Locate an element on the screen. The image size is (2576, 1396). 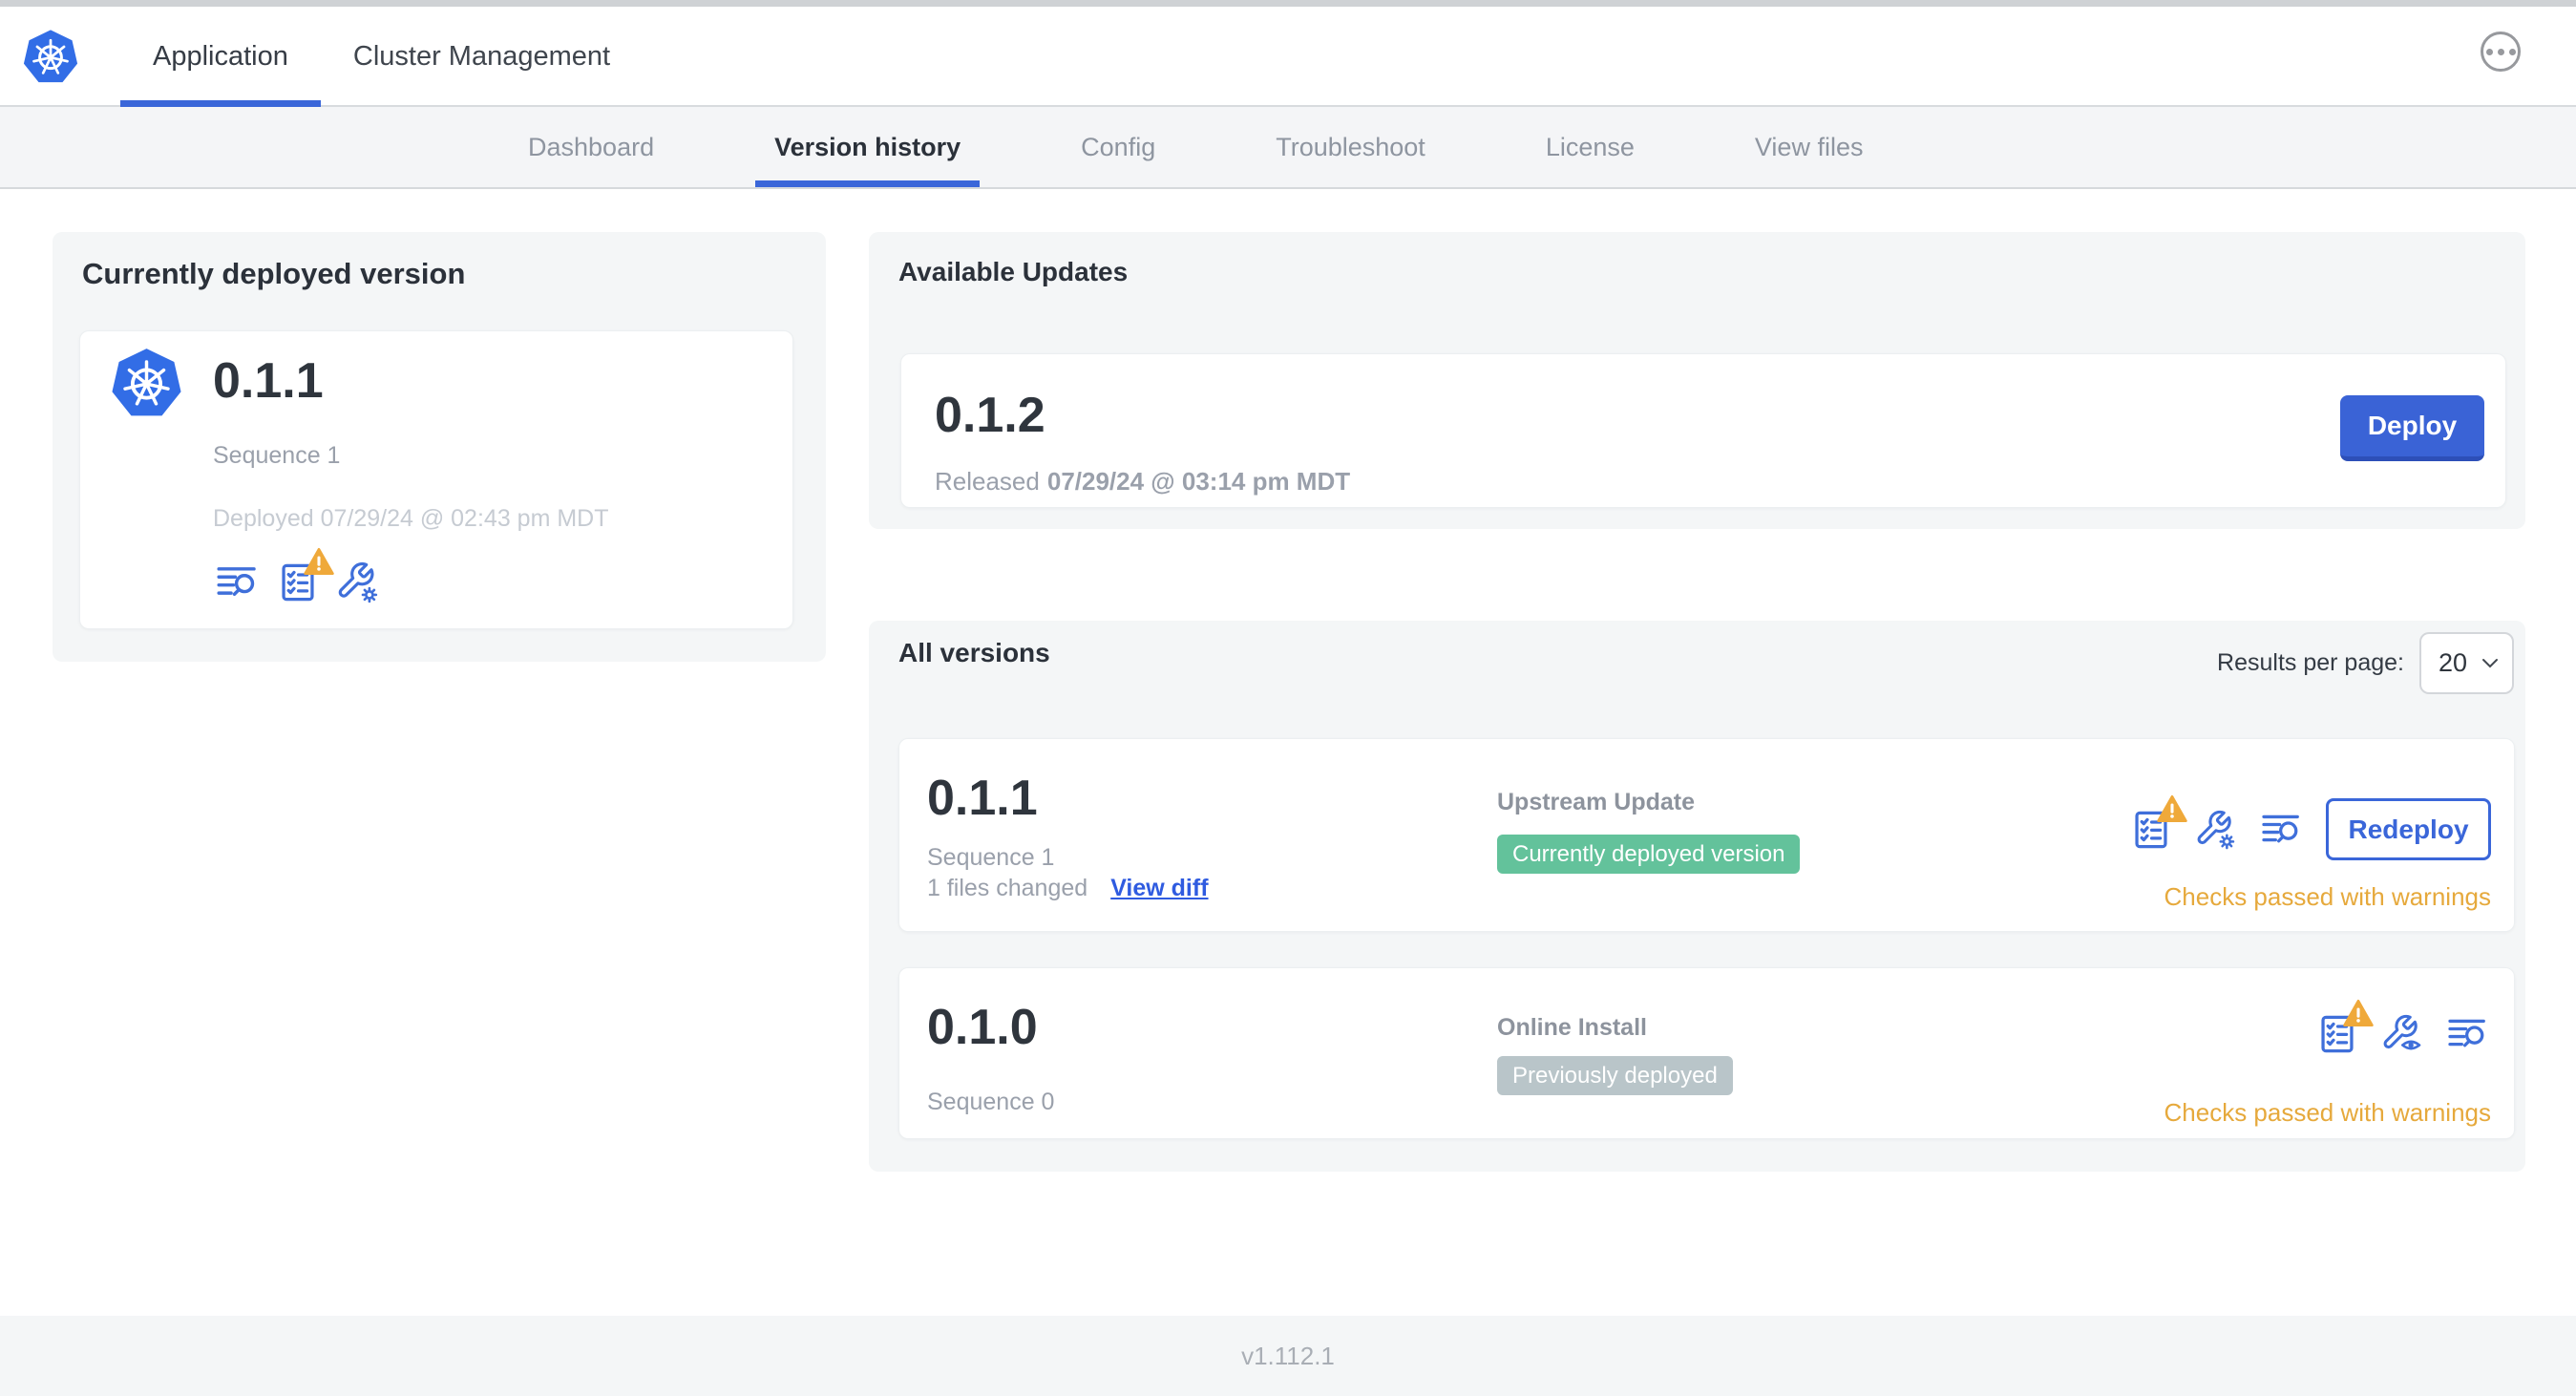
tab-application: Application is located at coordinates (220, 57).